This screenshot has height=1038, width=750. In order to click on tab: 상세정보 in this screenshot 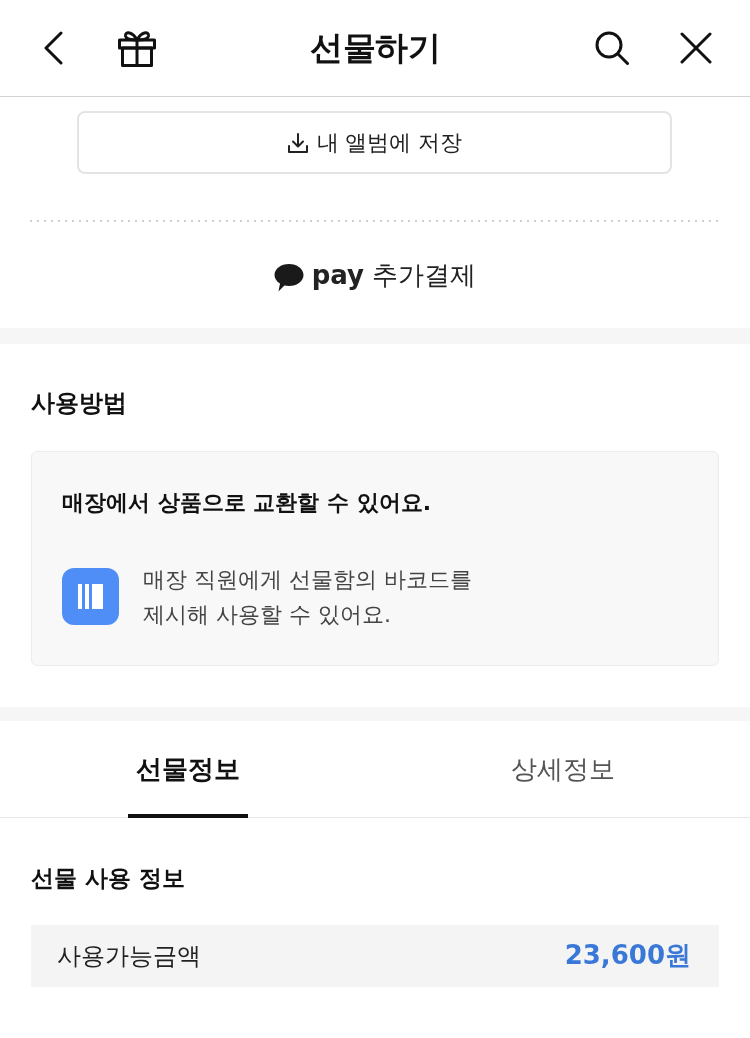, I will do `click(562, 770)`.